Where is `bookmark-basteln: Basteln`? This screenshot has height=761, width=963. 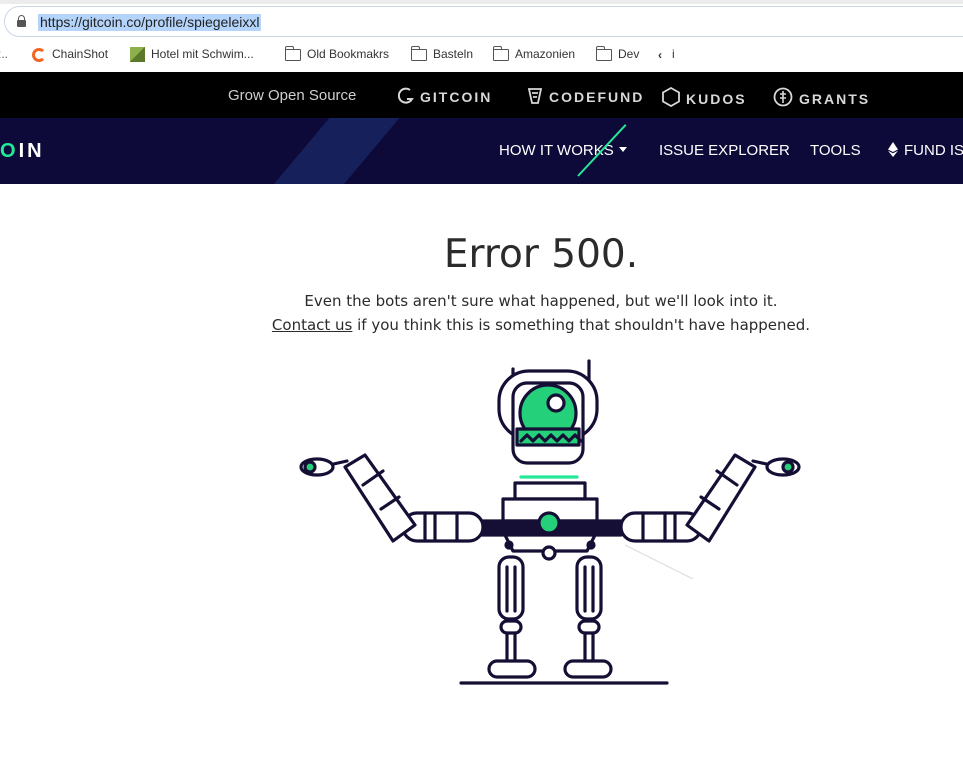 bookmark-basteln: Basteln is located at coordinates (442, 53).